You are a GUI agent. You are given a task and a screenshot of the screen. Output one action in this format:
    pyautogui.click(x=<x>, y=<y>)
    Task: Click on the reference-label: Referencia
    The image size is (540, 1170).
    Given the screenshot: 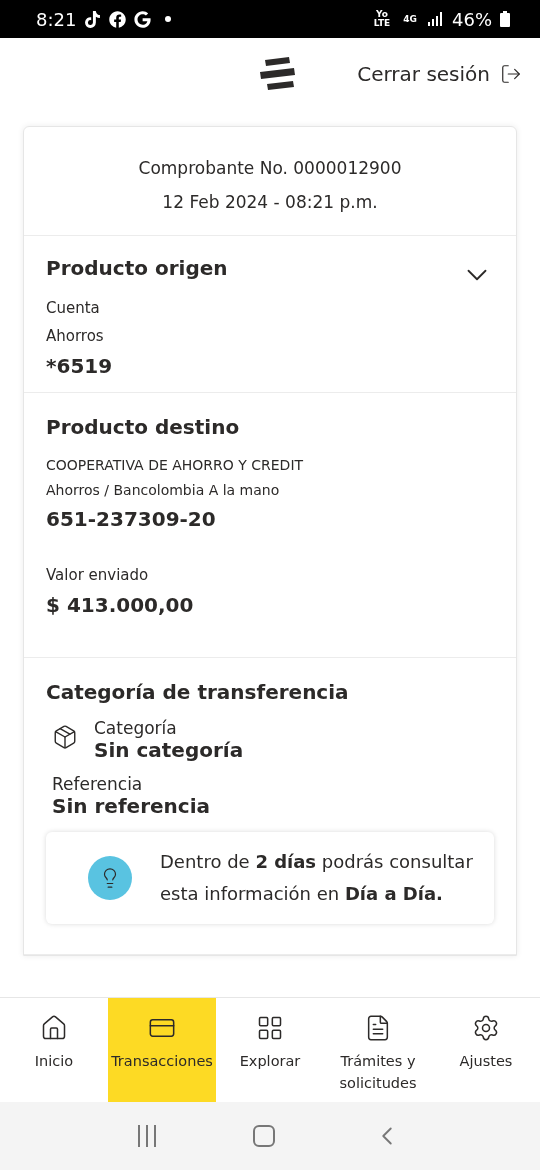 What is the action you would take?
    pyautogui.click(x=98, y=784)
    